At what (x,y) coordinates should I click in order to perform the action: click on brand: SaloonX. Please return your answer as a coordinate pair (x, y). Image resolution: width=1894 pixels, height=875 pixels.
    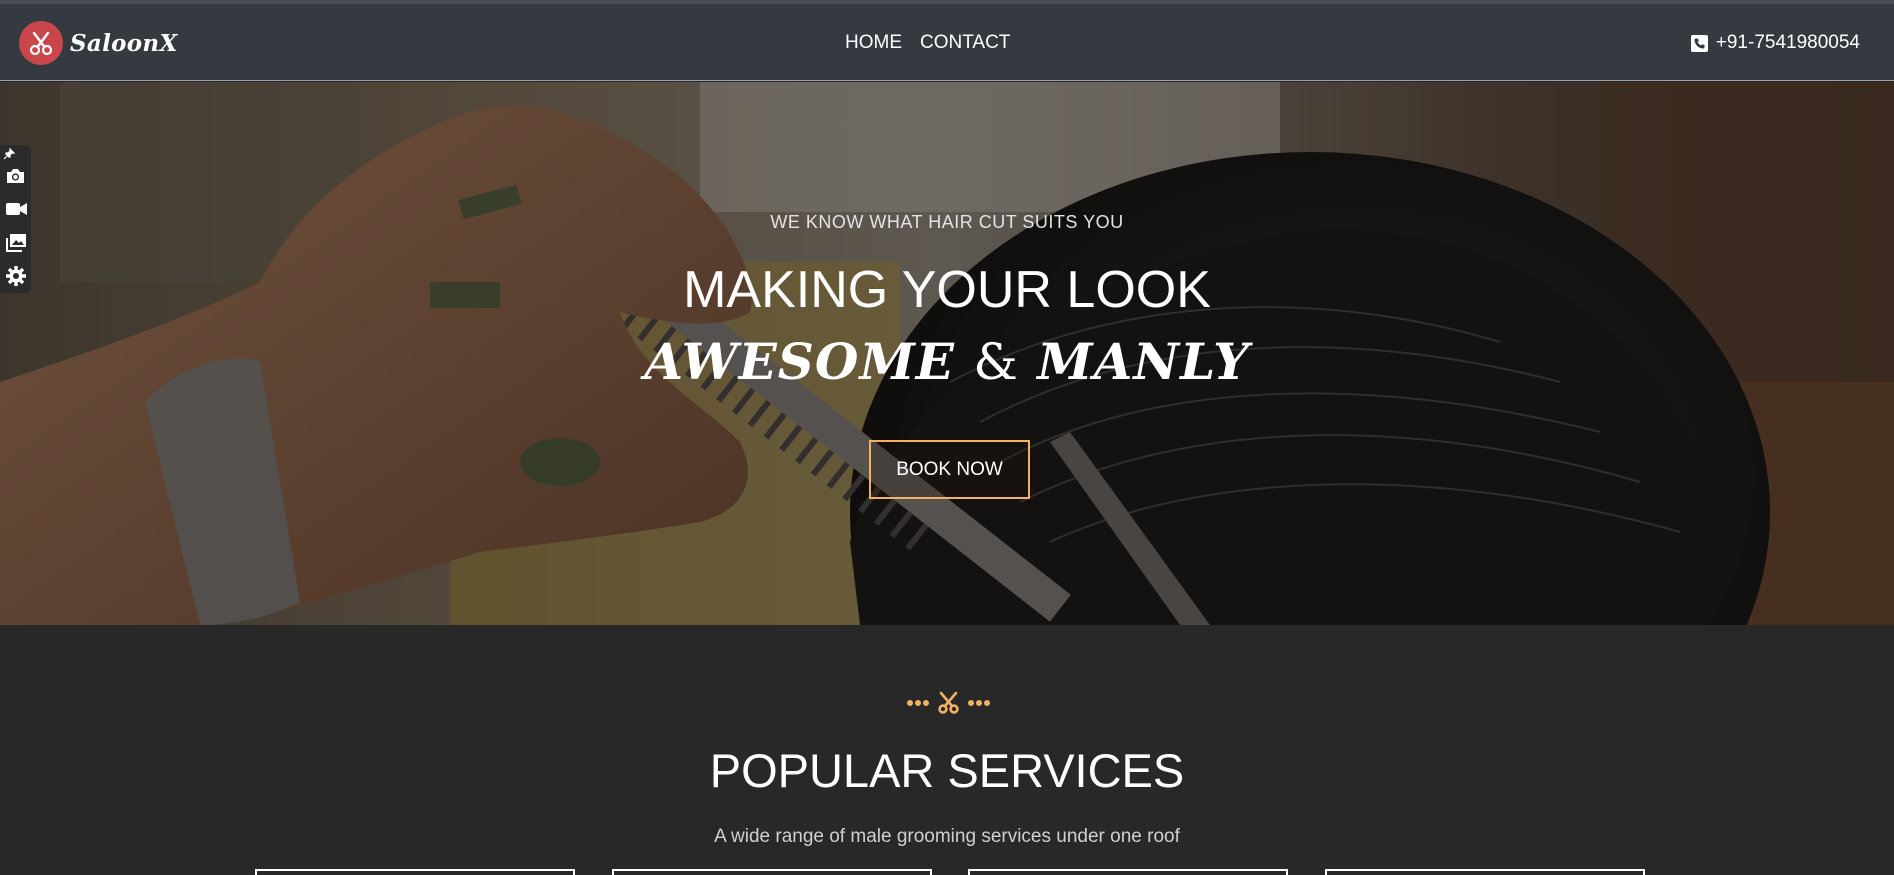
    Looking at the image, I should click on (98, 43).